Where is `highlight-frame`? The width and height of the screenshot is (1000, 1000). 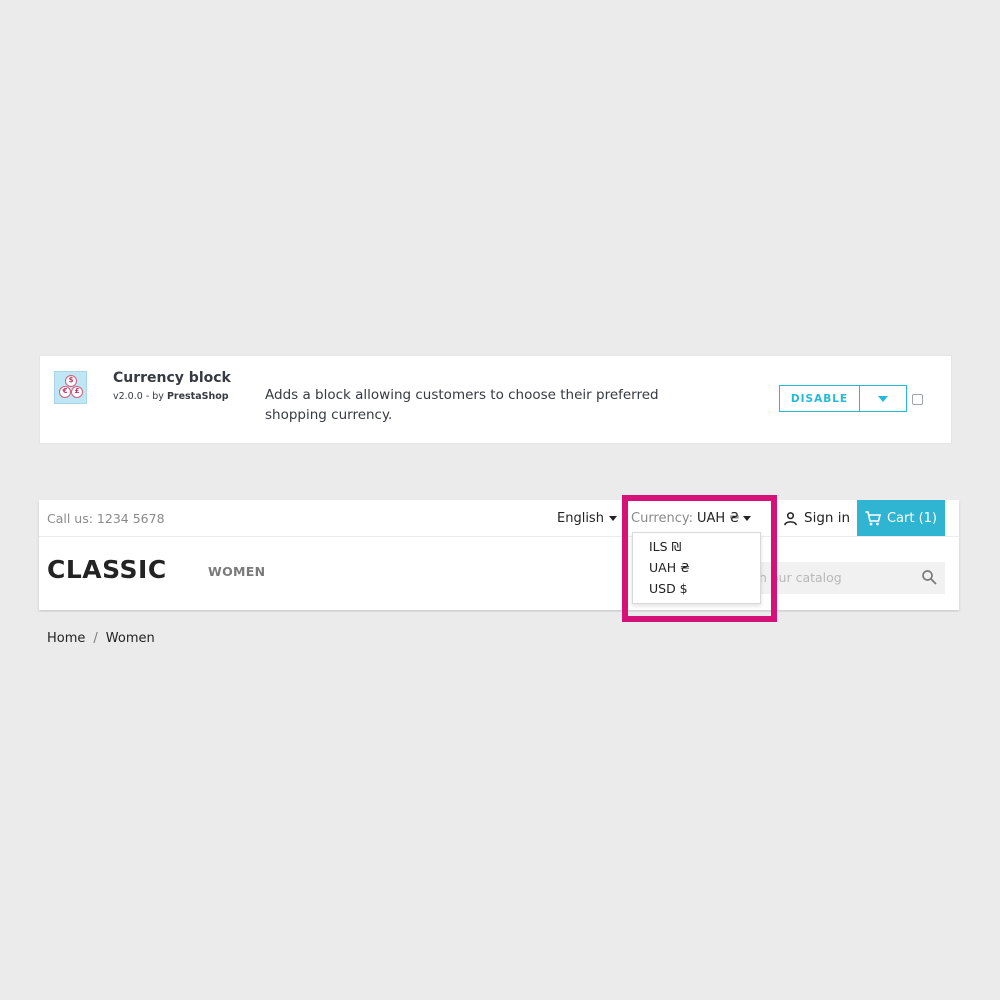
highlight-frame is located at coordinates (699, 558).